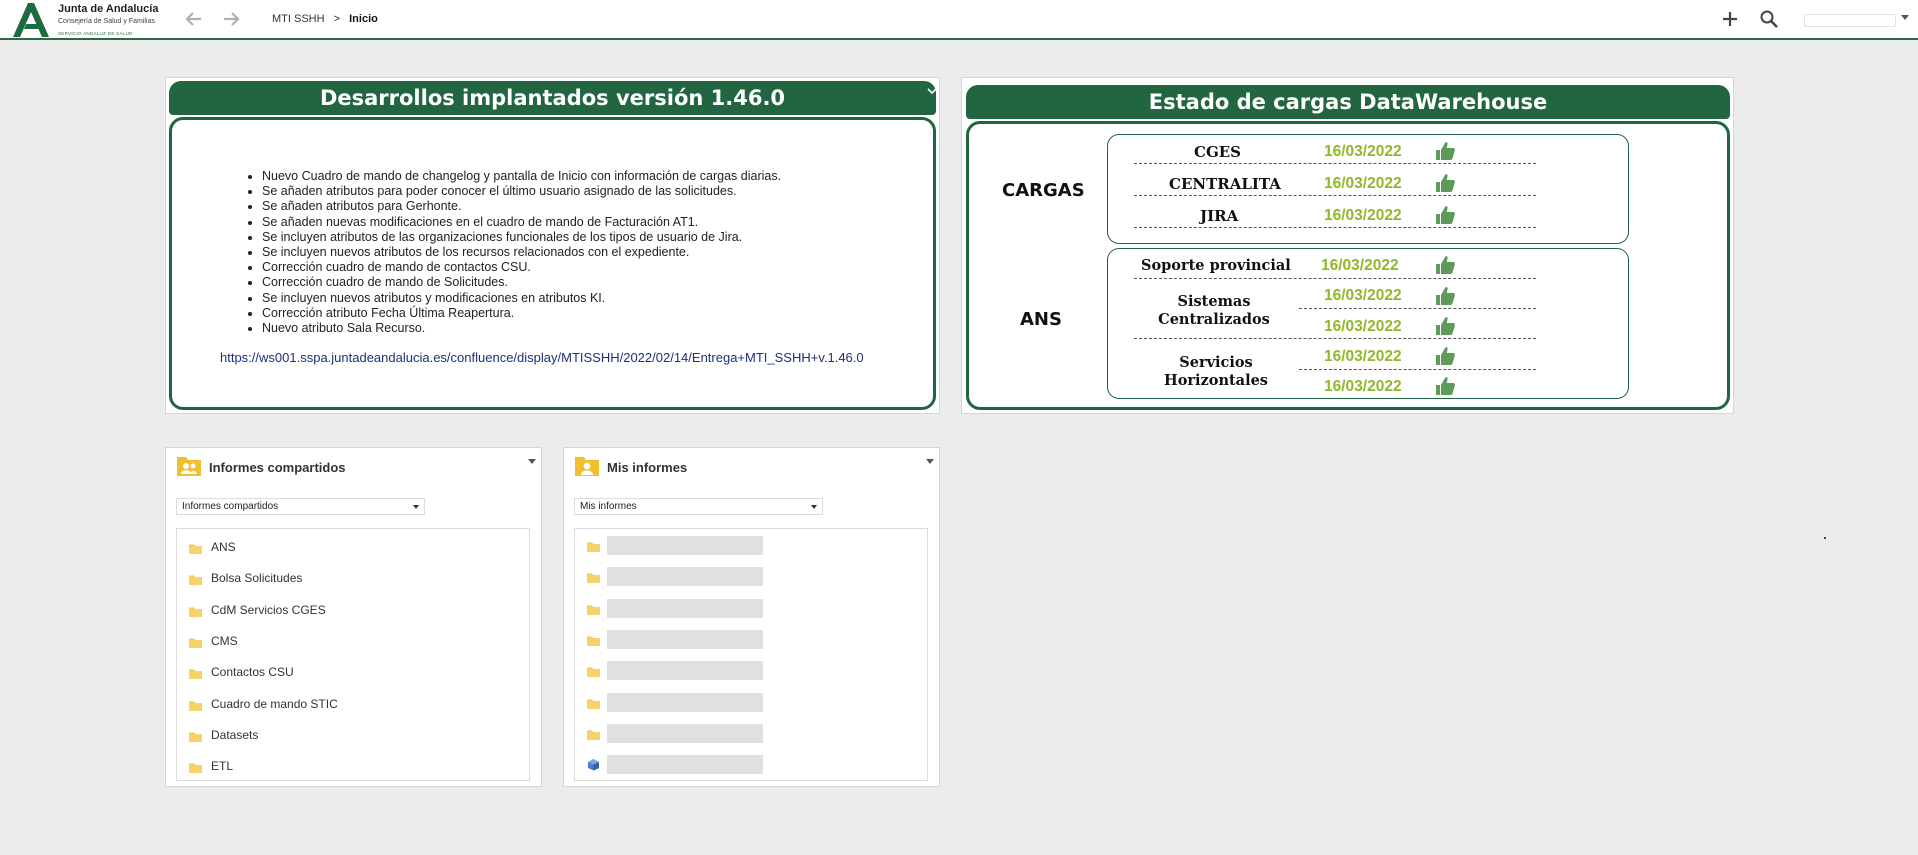 The height and width of the screenshot is (855, 1918). Describe the element at coordinates (339, 704) in the screenshot. I see `report-folder-item: Cuadro de mando STIC` at that location.